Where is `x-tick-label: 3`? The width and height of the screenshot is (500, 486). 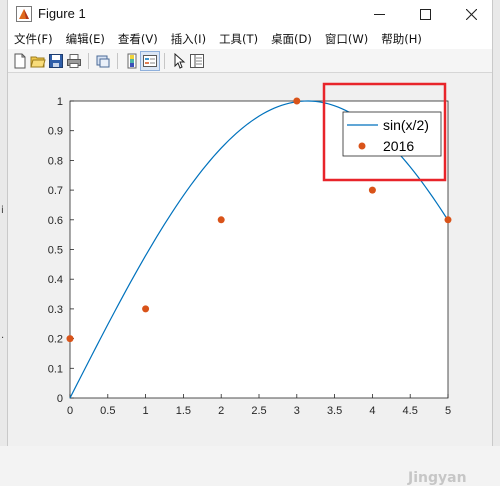
x-tick-label: 3 is located at coordinates (297, 411).